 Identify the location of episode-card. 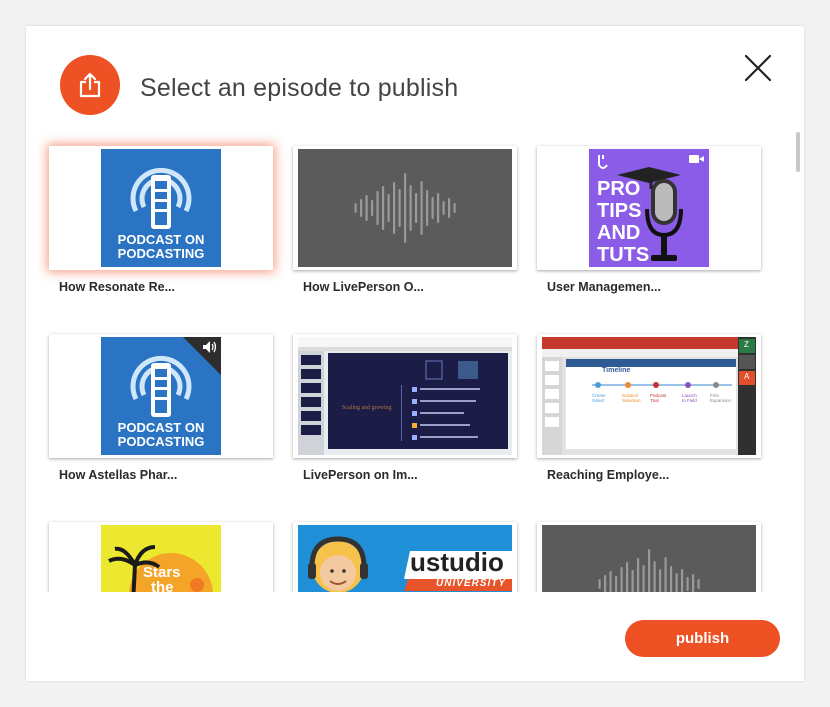
(649, 557).